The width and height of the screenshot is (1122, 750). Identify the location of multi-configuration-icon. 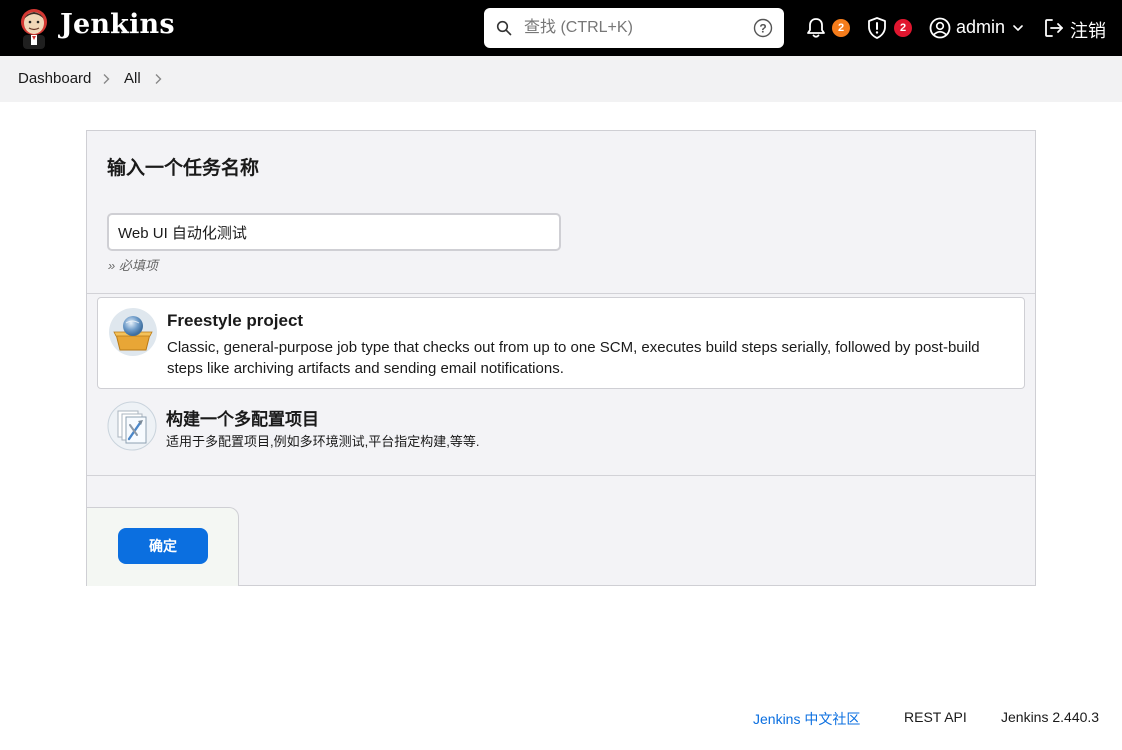
(132, 426).